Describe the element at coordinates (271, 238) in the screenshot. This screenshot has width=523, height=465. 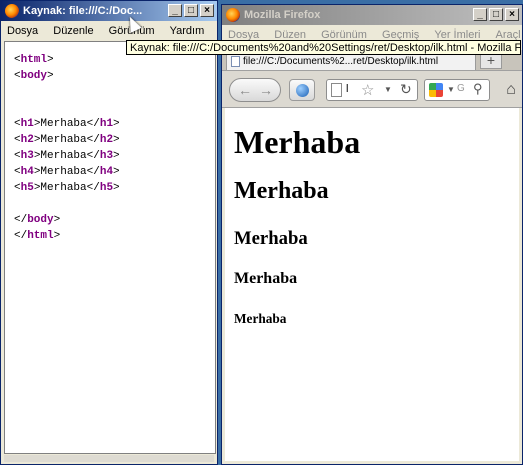
I see `heading-h3: Merhaba` at that location.